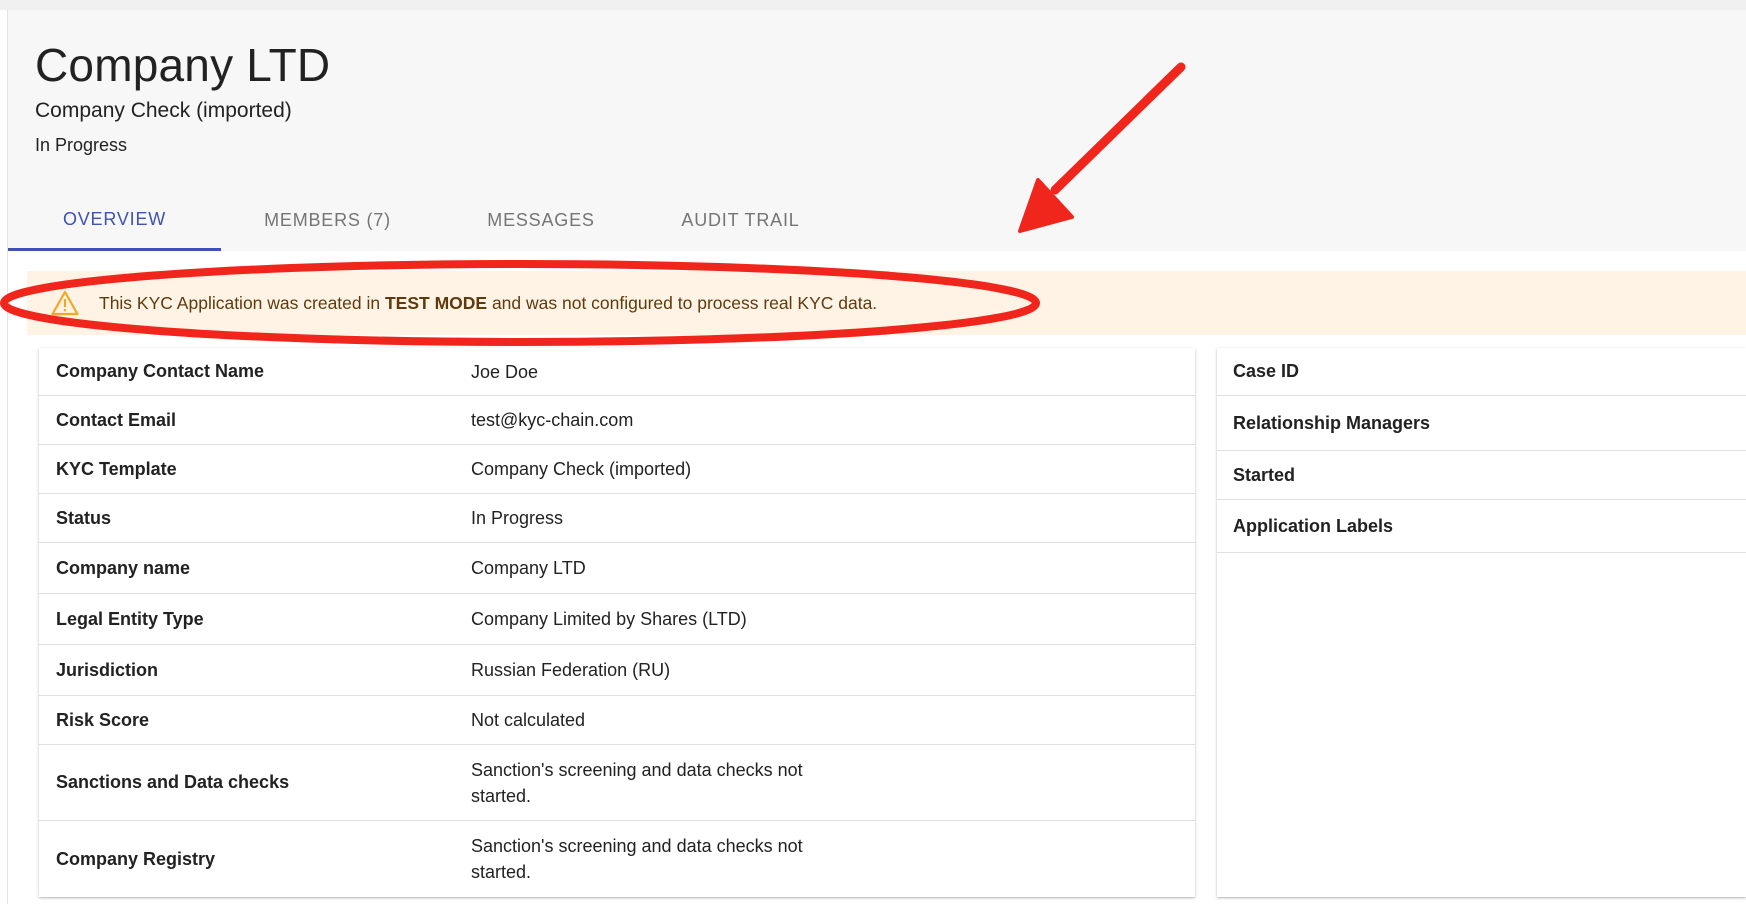 This screenshot has height=904, width=1746. What do you see at coordinates (581, 469) in the screenshot?
I see `detail-value: Company Check (imported)` at bounding box center [581, 469].